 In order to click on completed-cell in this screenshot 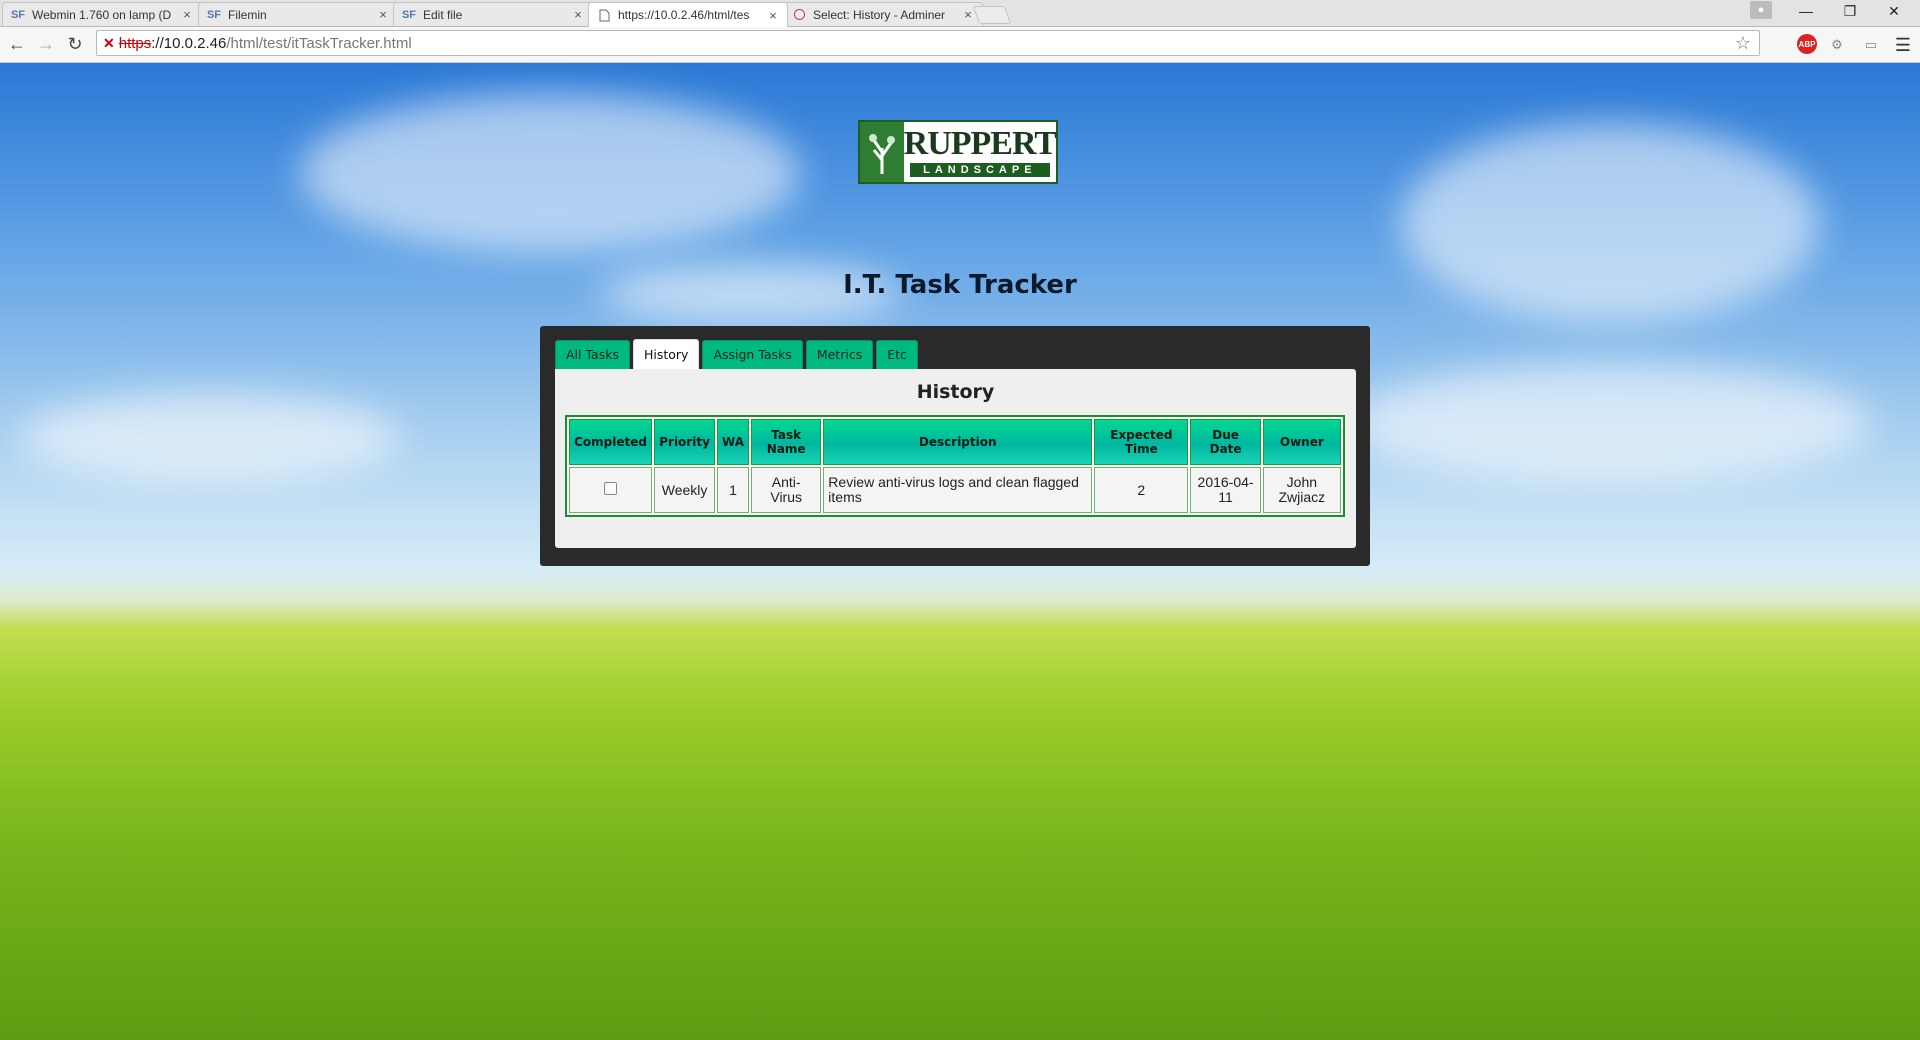, I will do `click(611, 490)`.